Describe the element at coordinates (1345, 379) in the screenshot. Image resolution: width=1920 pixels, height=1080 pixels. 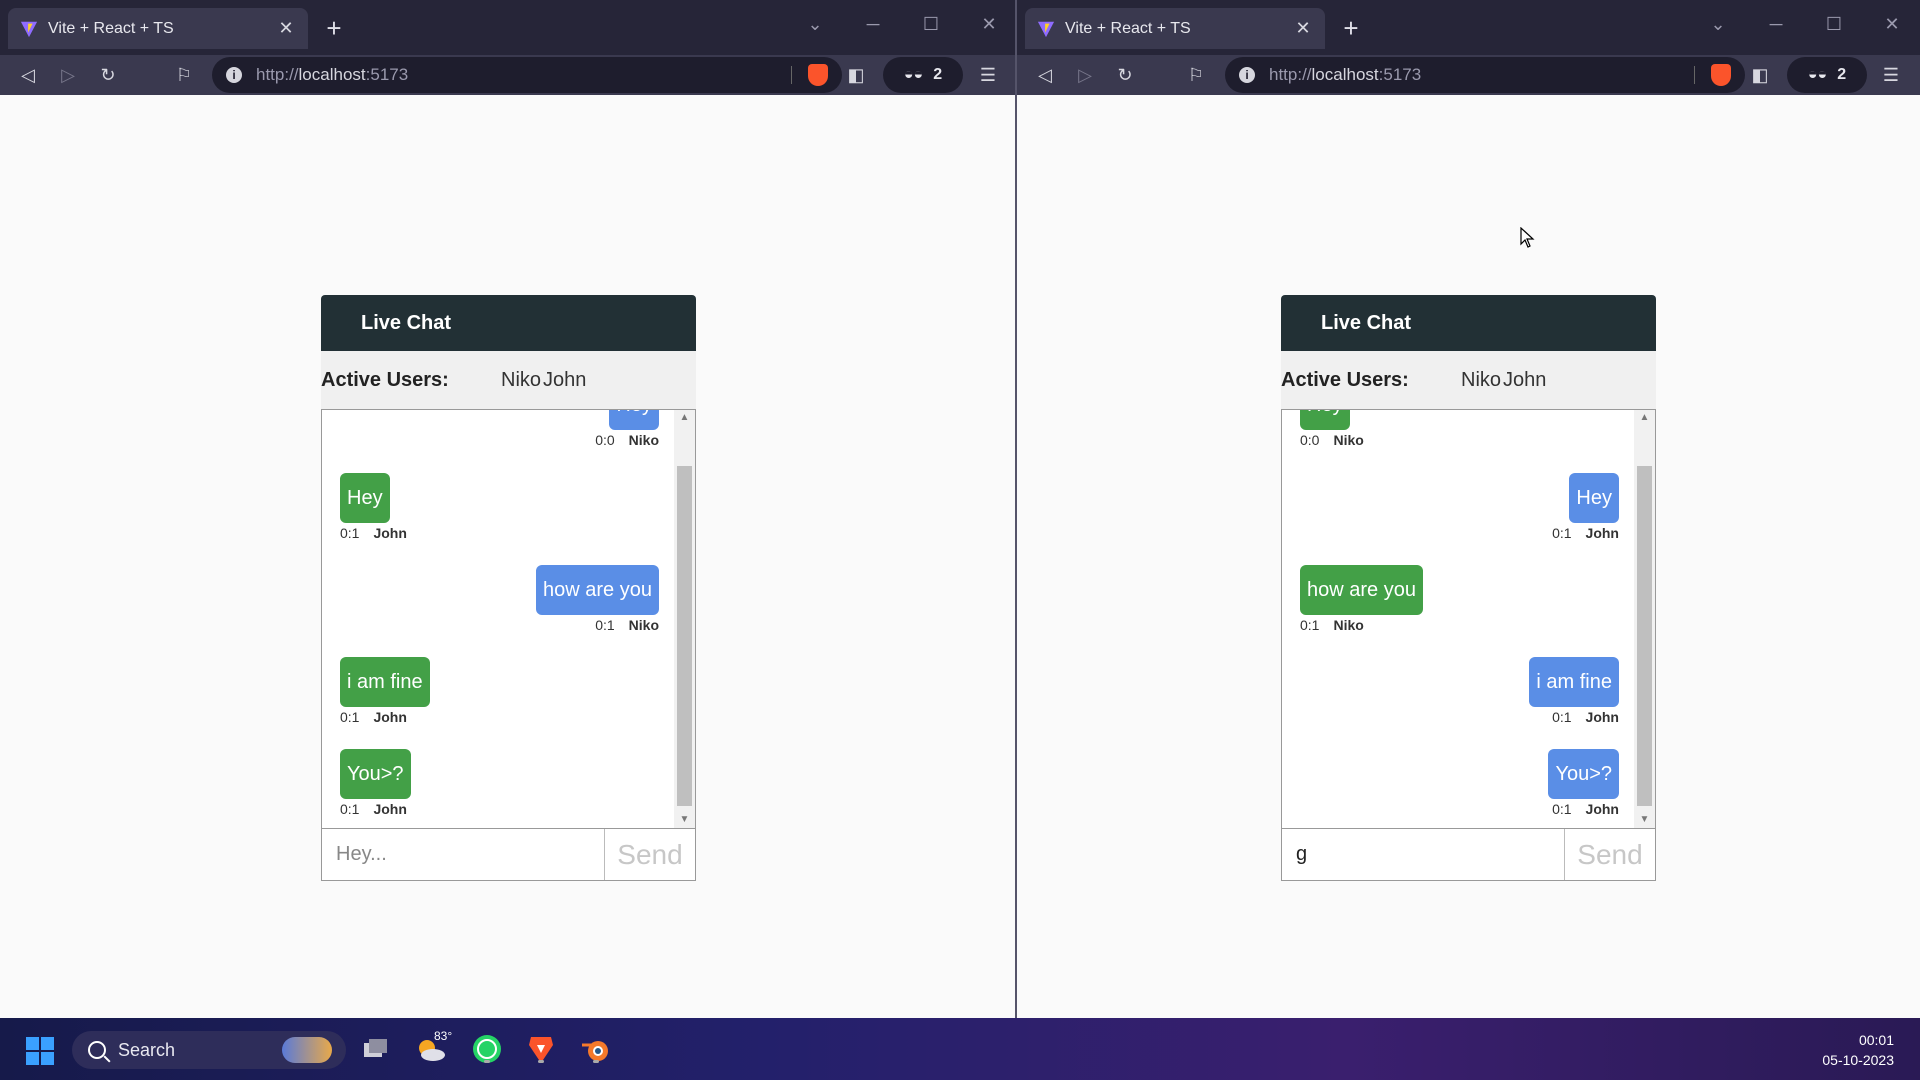
I see `active-users-label: Active Users:` at that location.